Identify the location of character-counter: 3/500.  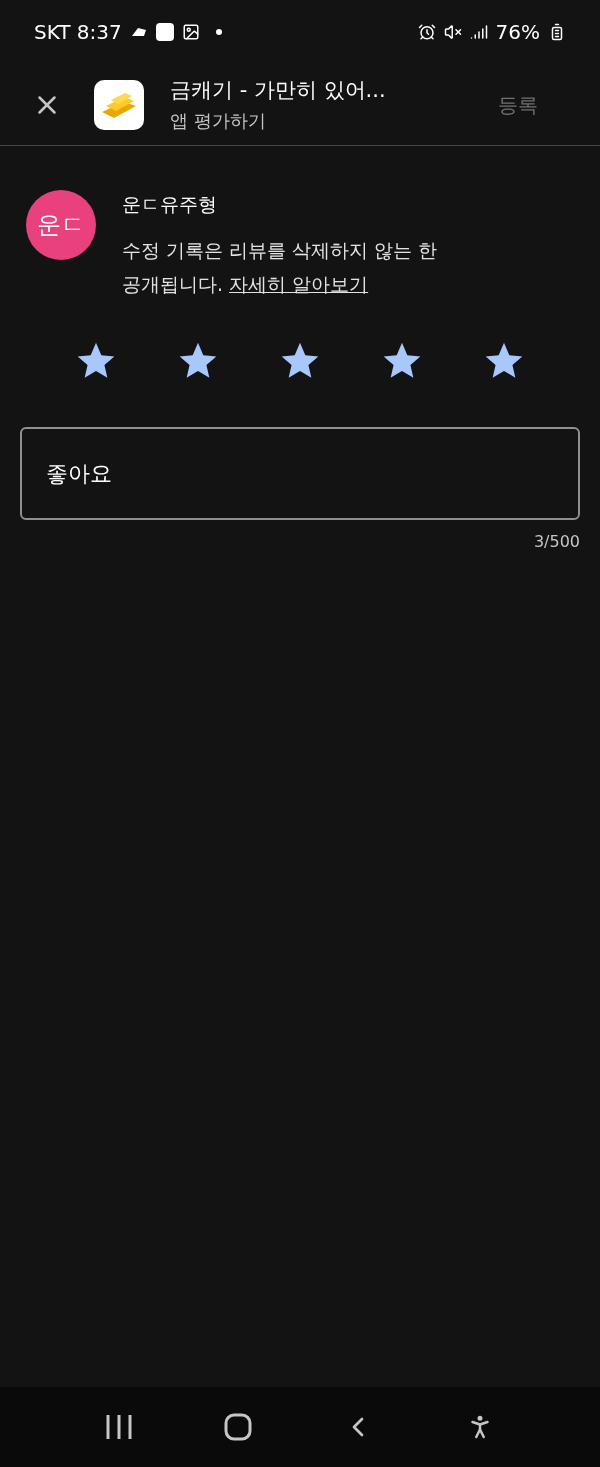
(556, 541).